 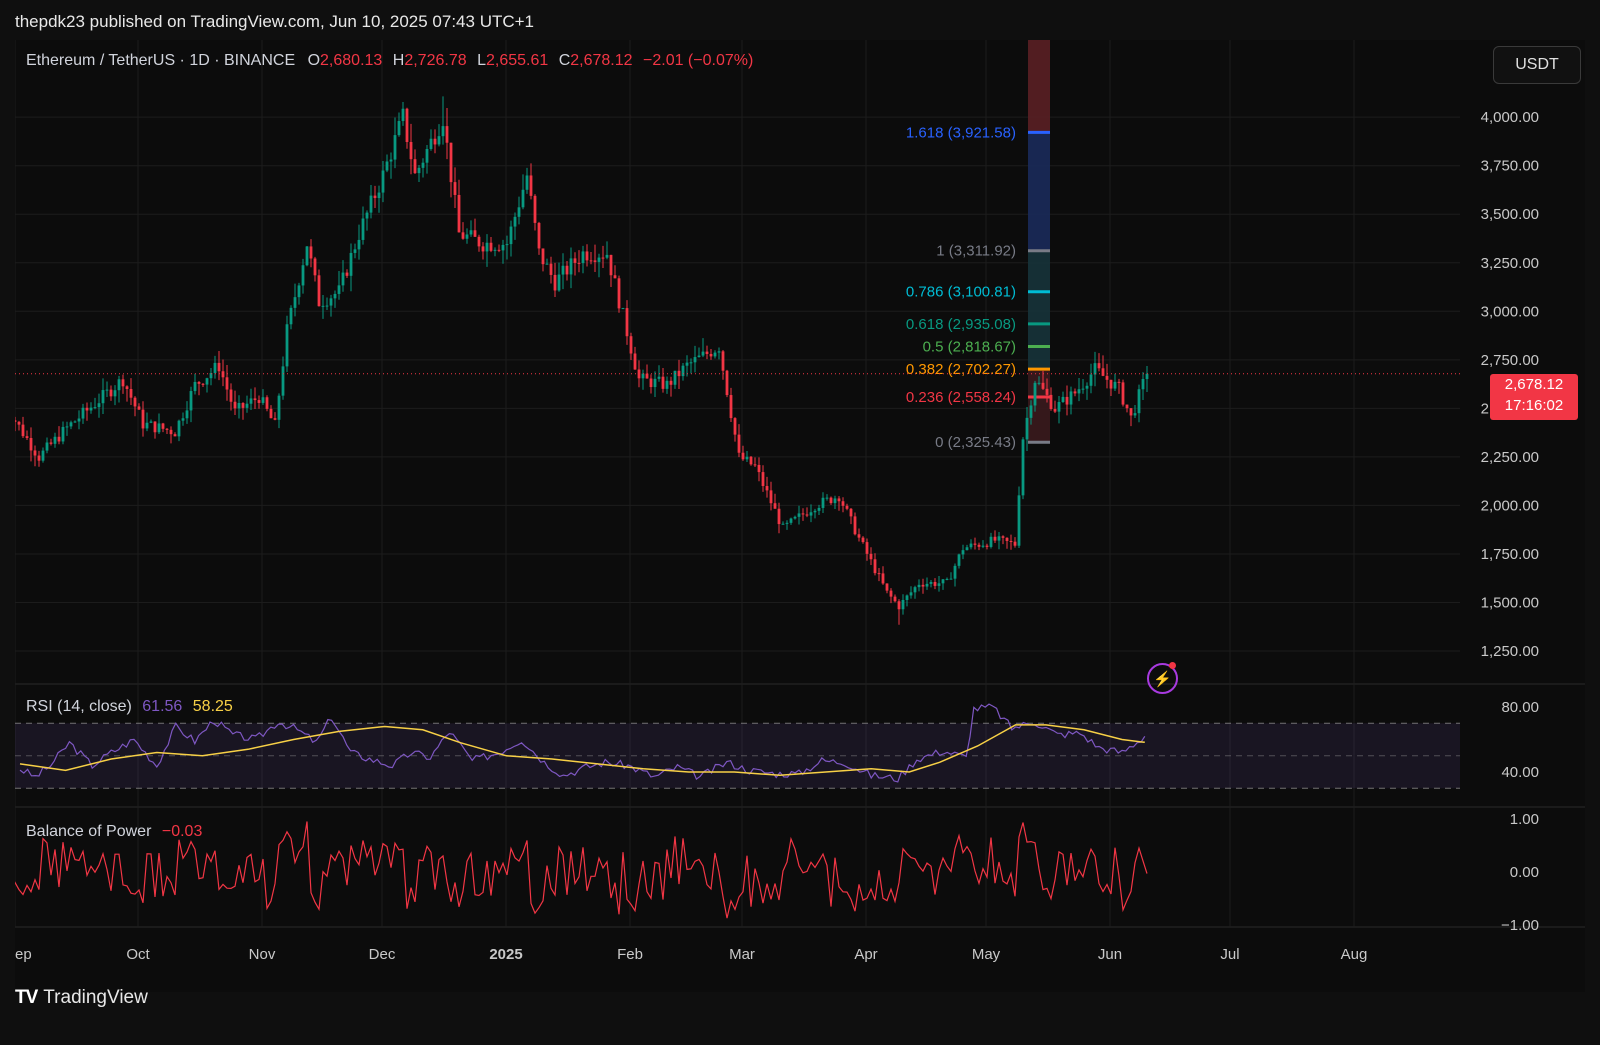 What do you see at coordinates (505, 954) in the screenshot?
I see `x-tick-label: 2025` at bounding box center [505, 954].